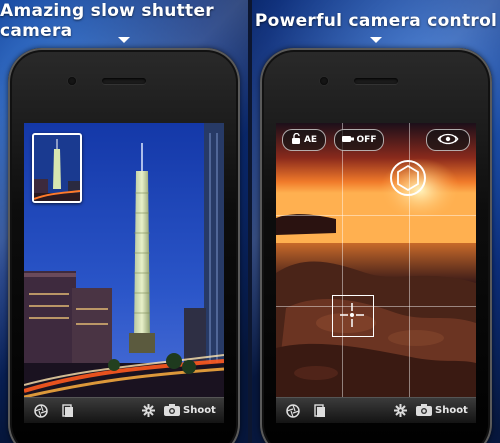 Image resolution: width=500 pixels, height=443 pixels. Describe the element at coordinates (408, 178) in the screenshot. I see `exposure-target-icon` at that location.